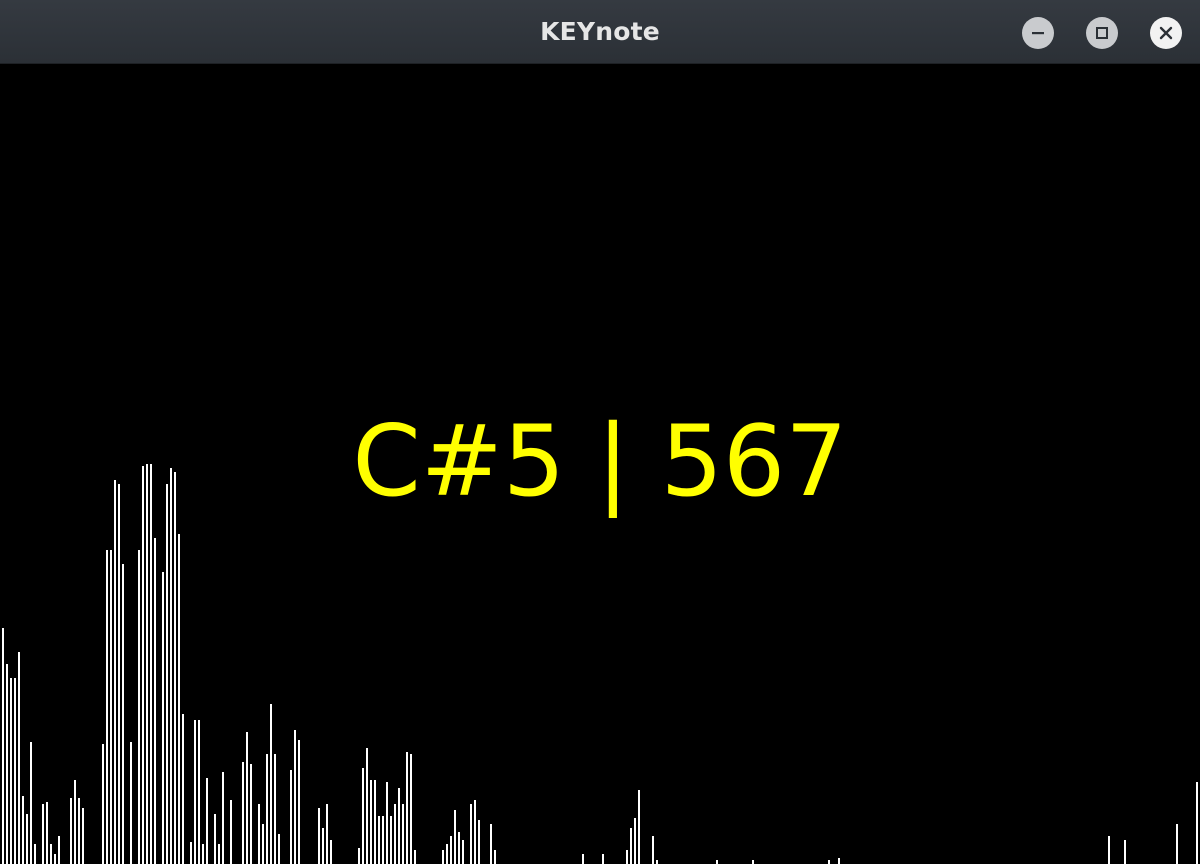 The height and width of the screenshot is (864, 1200). I want to click on note-frequency-readout: C#5 | 567, so click(600, 462).